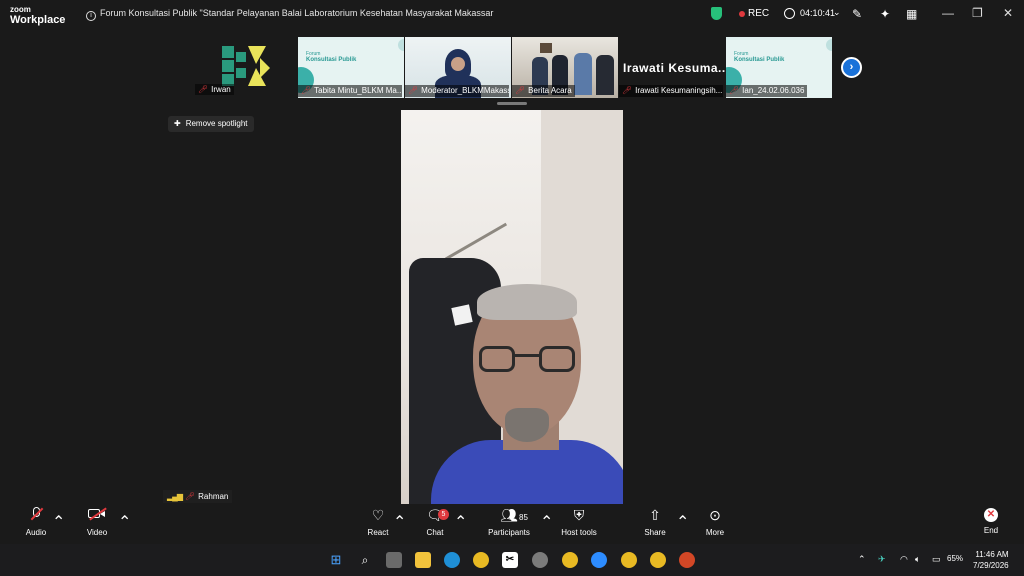 Image resolution: width=1024 pixels, height=576 pixels. Describe the element at coordinates (462, 315) in the screenshot. I see `jacket-tag` at that location.